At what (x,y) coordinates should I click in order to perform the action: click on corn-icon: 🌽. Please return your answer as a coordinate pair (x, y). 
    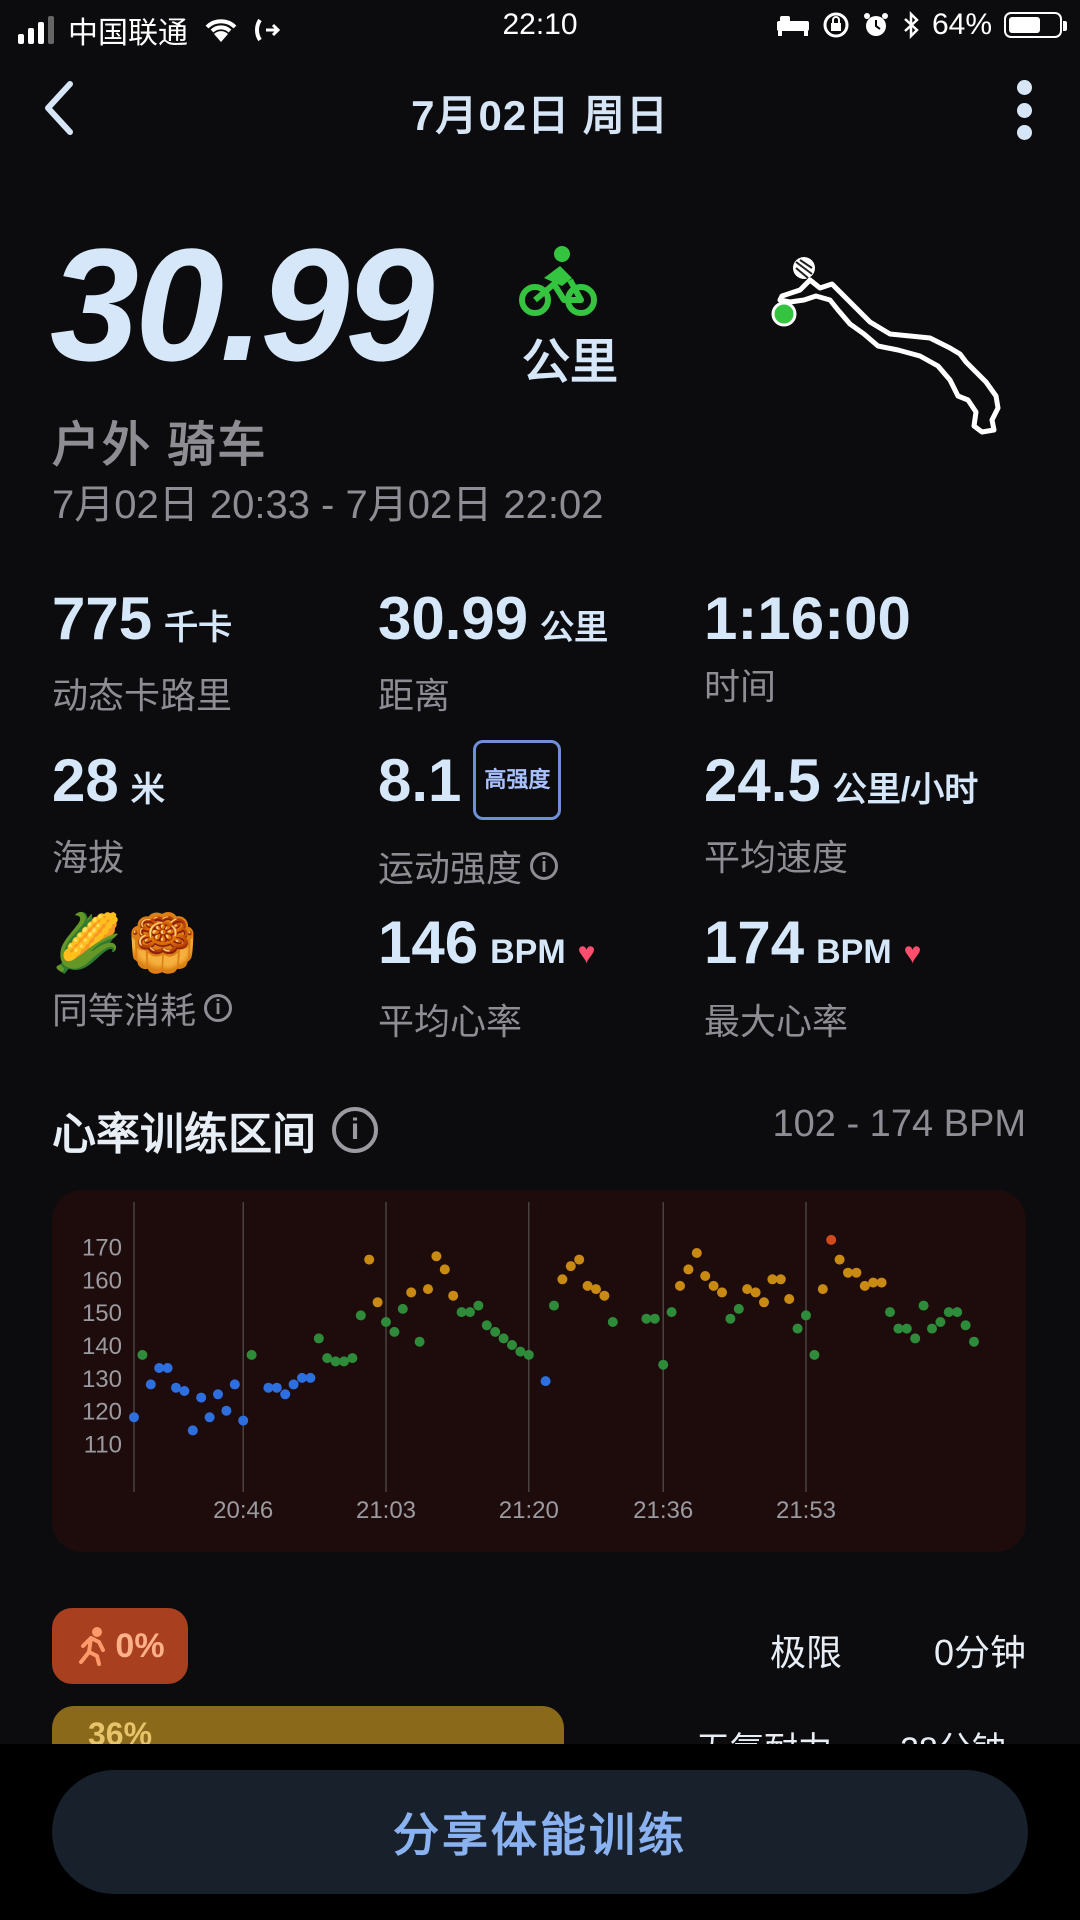
    Looking at the image, I should click on (87, 942).